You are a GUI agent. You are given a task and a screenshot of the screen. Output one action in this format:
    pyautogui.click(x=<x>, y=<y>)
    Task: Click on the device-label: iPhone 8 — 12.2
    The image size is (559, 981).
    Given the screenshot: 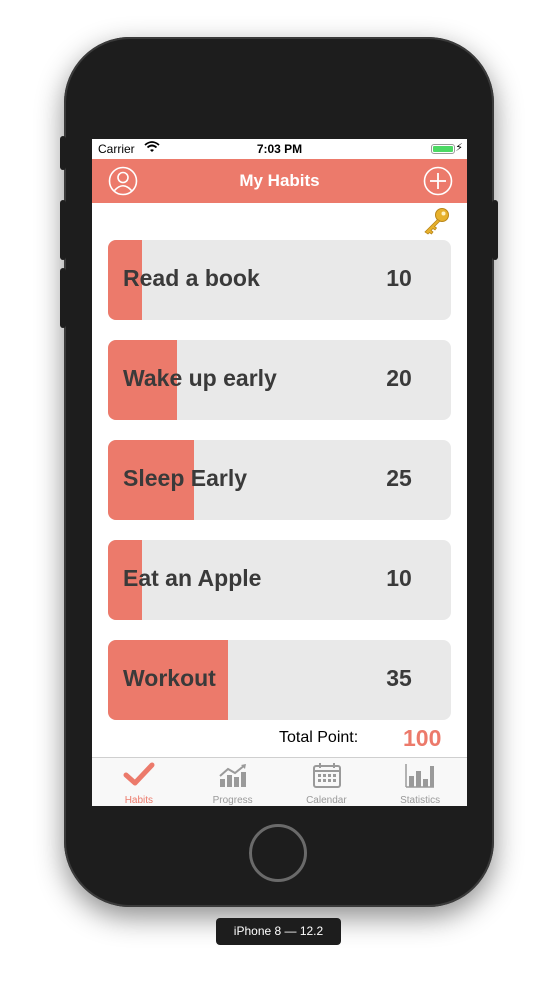 What is the action you would take?
    pyautogui.click(x=278, y=931)
    